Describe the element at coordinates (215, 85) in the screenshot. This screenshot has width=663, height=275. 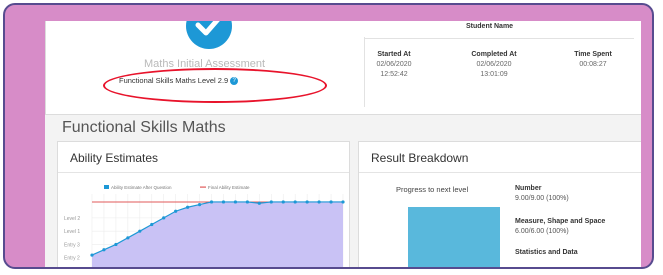
I see `red-highlight-ellipse` at that location.